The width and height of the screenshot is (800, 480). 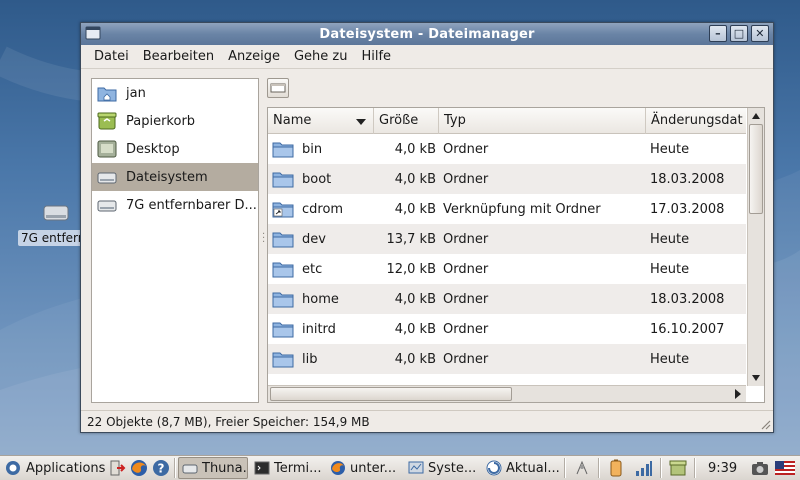 I want to click on file-name: home, so click(x=320, y=299).